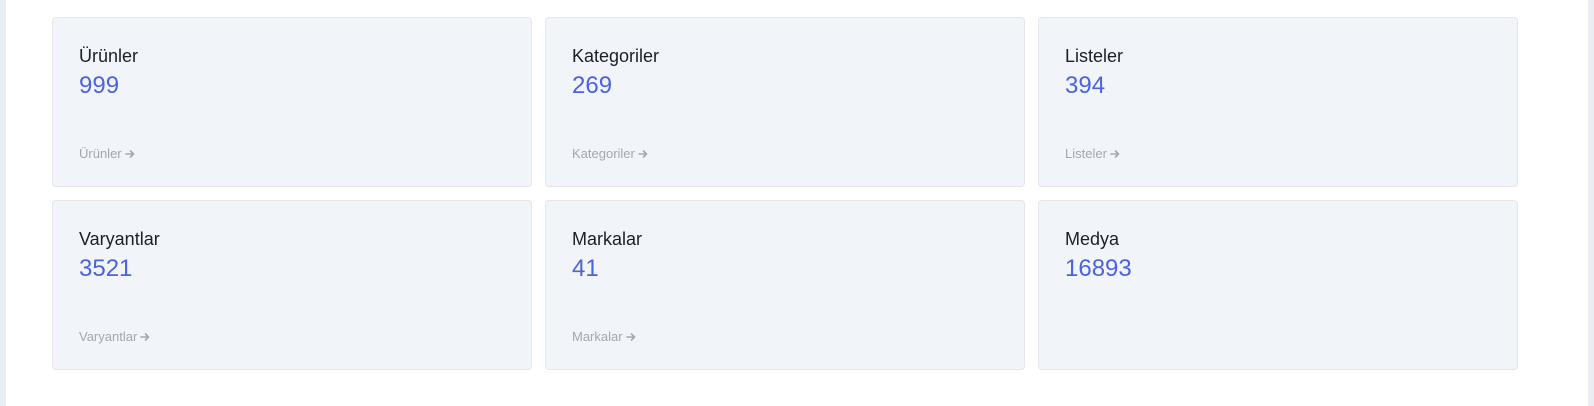  What do you see at coordinates (1085, 85) in the screenshot?
I see `card-count: 394` at bounding box center [1085, 85].